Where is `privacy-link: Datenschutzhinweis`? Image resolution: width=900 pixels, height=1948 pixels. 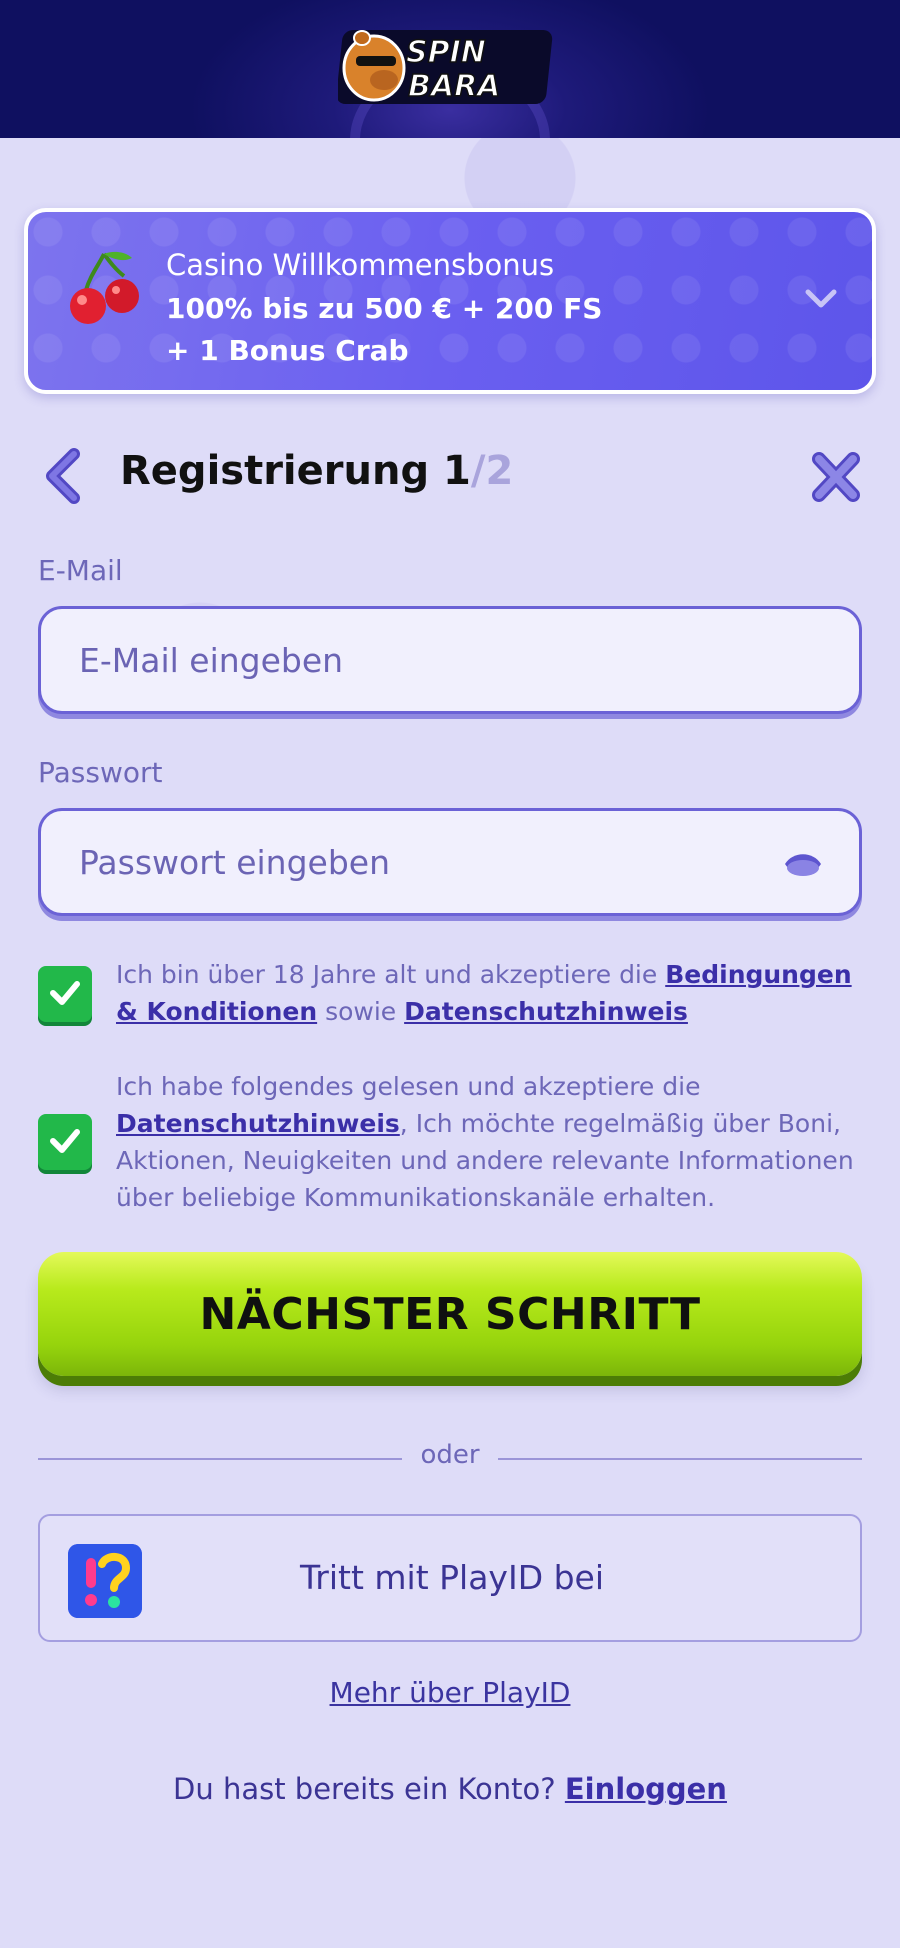
privacy-link: Datenschutzhinweis is located at coordinates (546, 1011).